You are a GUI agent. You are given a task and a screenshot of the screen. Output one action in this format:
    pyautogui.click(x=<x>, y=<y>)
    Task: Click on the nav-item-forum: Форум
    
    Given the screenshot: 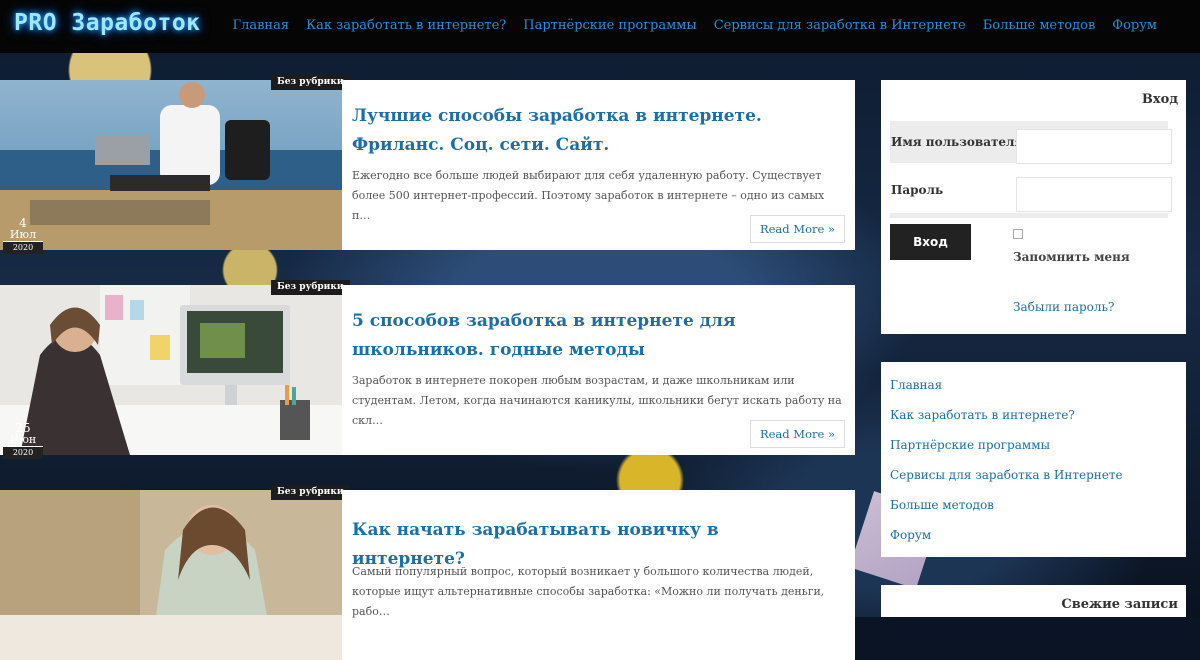 What is the action you would take?
    pyautogui.click(x=1134, y=25)
    